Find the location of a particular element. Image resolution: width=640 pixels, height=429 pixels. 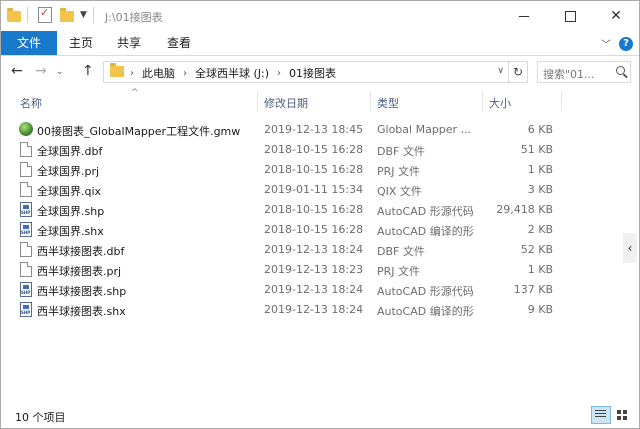

file-size: 51 KB is located at coordinates (536, 149).